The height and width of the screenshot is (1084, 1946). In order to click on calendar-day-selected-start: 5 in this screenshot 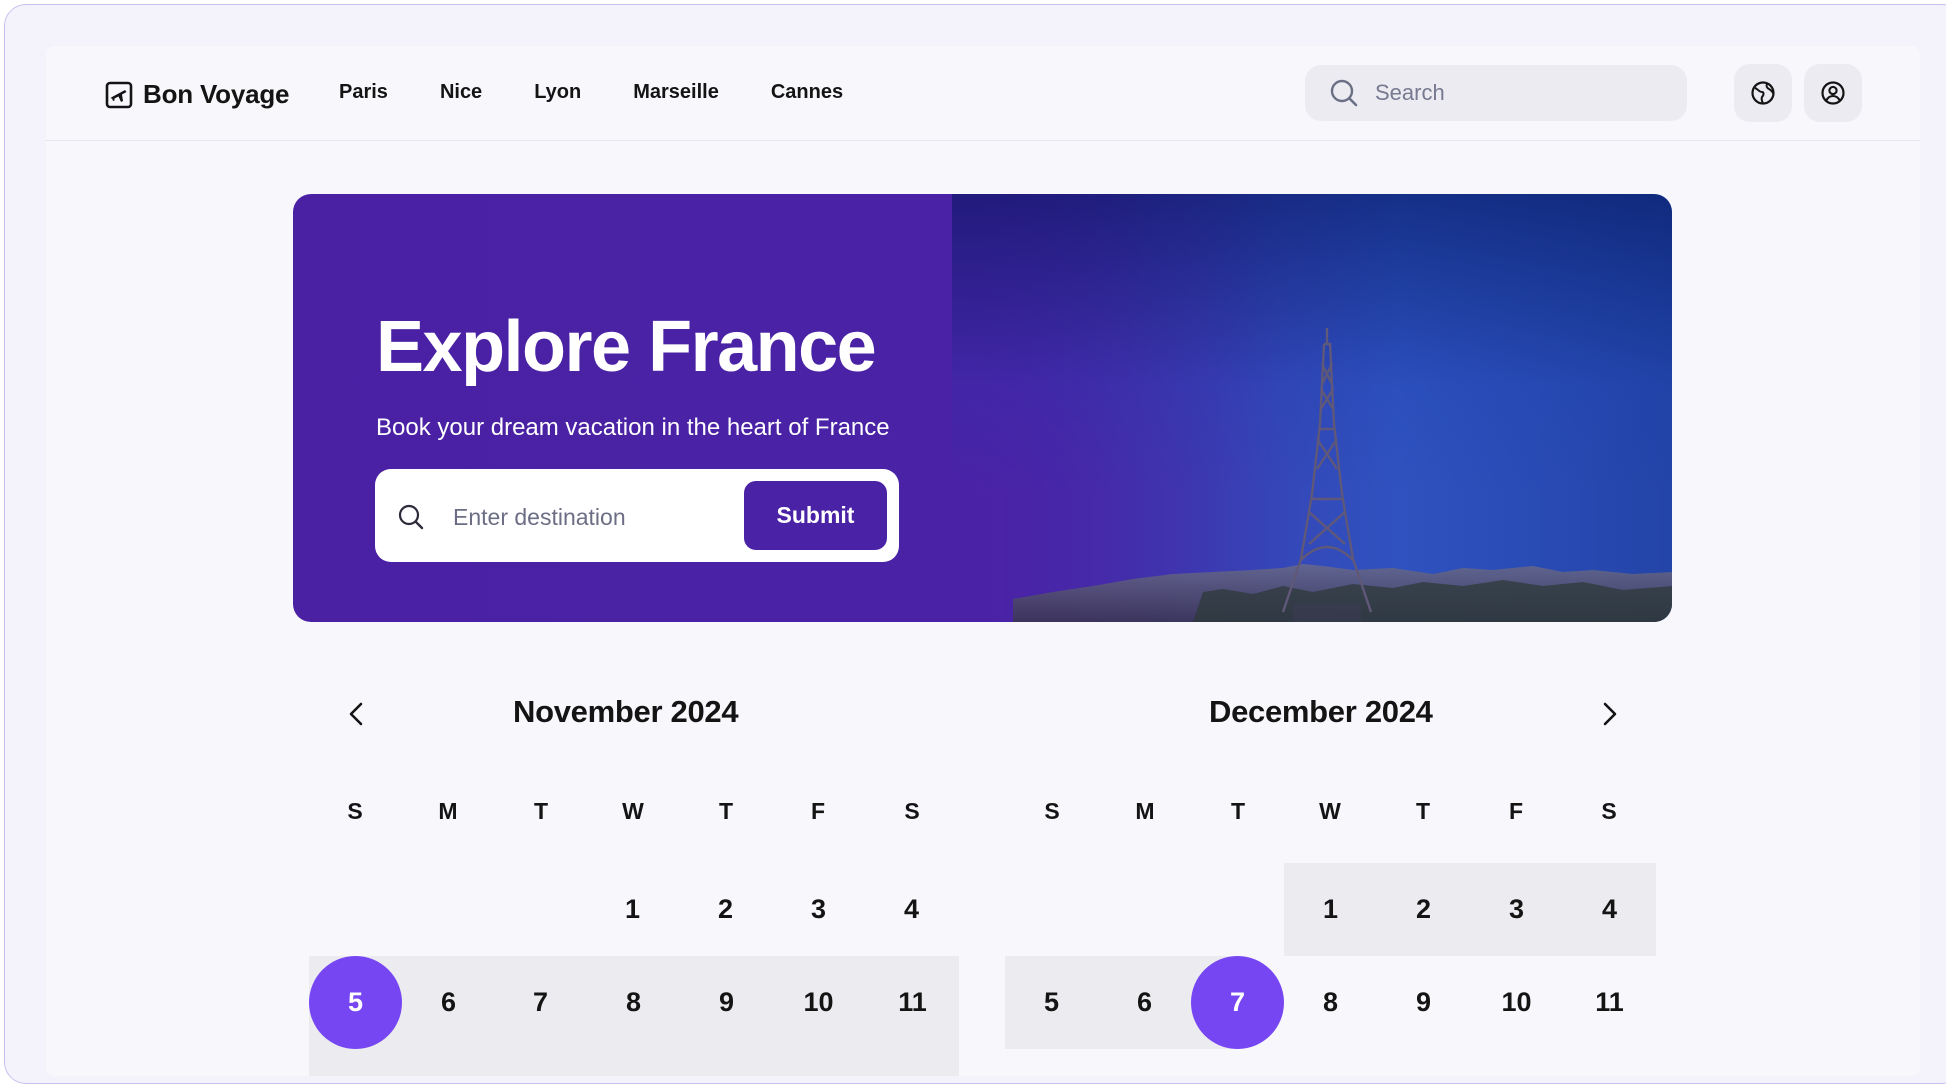, I will do `click(355, 1002)`.